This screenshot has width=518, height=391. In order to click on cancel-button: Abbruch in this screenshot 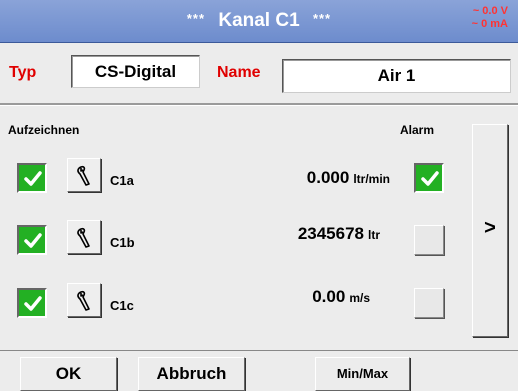, I will do `click(191, 374)`.